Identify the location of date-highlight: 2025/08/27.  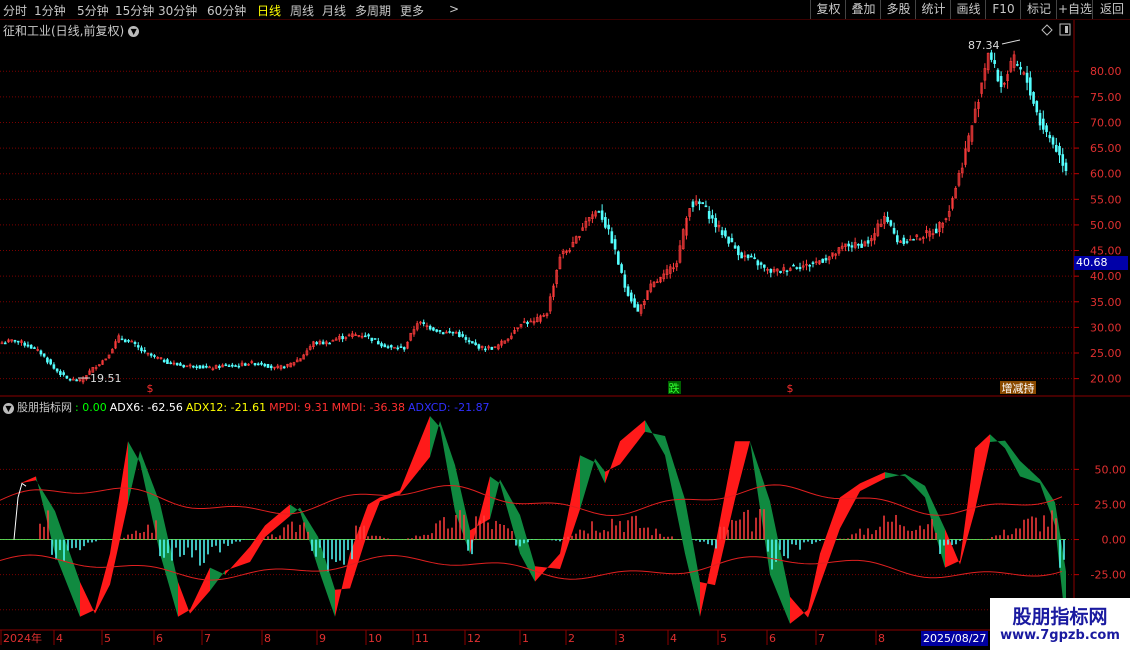
(955, 638).